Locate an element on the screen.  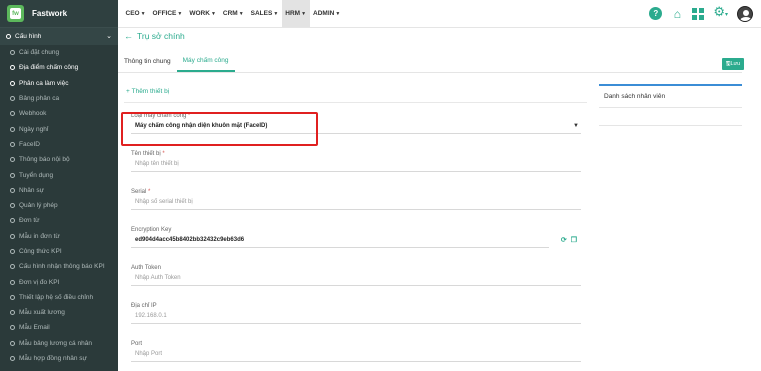
sidebar-item: Công thức KPI is located at coordinates (59, 251).